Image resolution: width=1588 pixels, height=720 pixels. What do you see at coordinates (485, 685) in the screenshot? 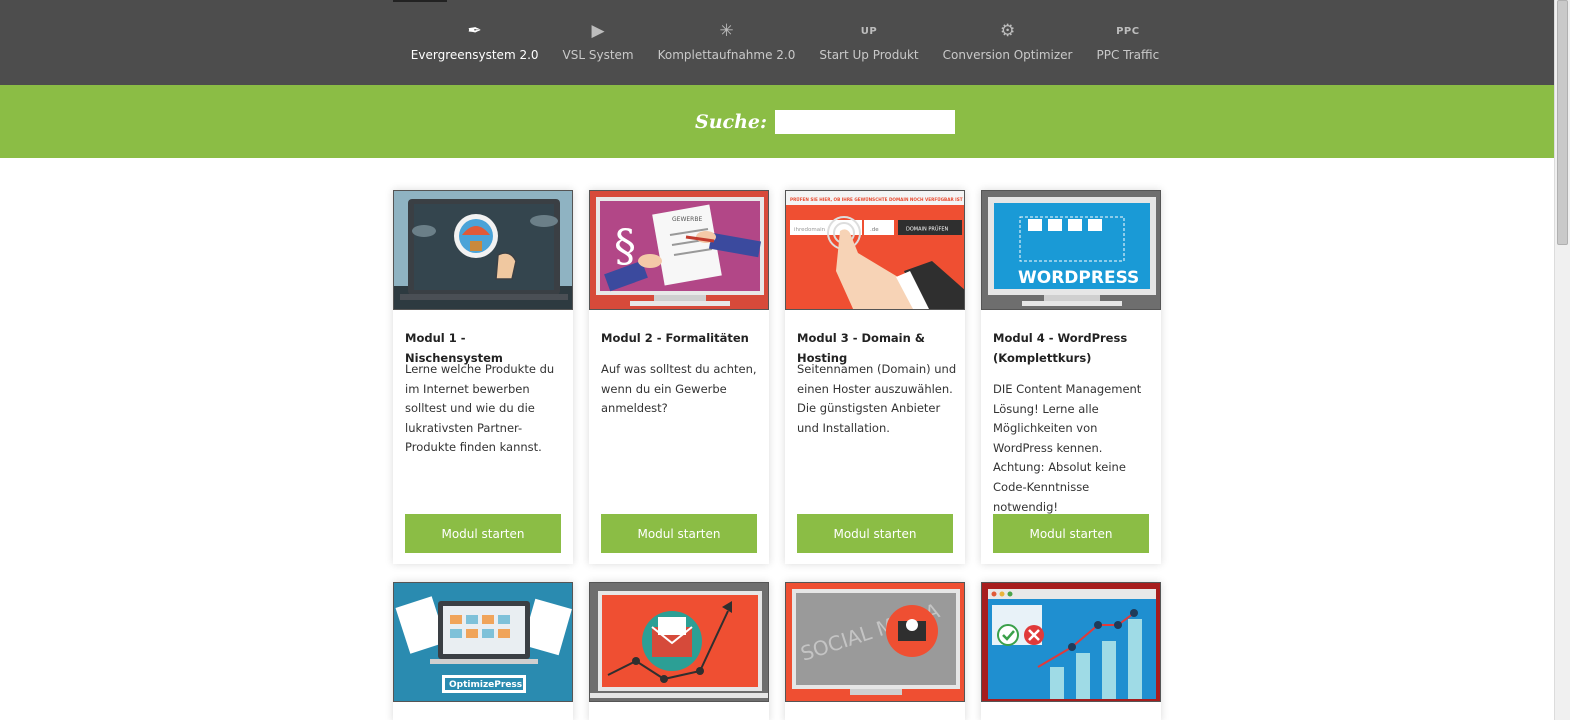
I see `optimizepress-text: OptimizePress` at bounding box center [485, 685].